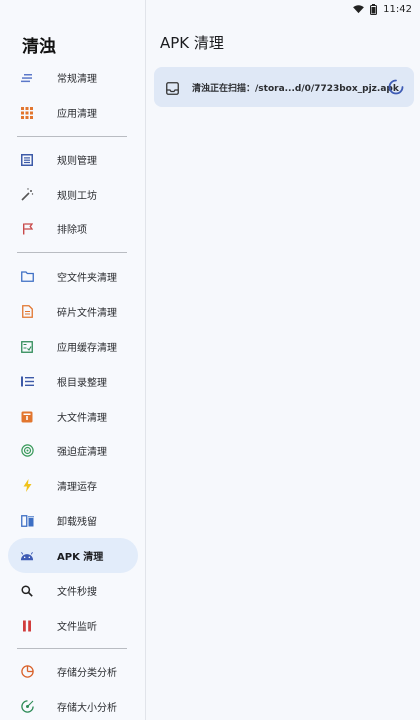 The height and width of the screenshot is (720, 420). I want to click on nav-label: 存储分类分析, so click(87, 673).